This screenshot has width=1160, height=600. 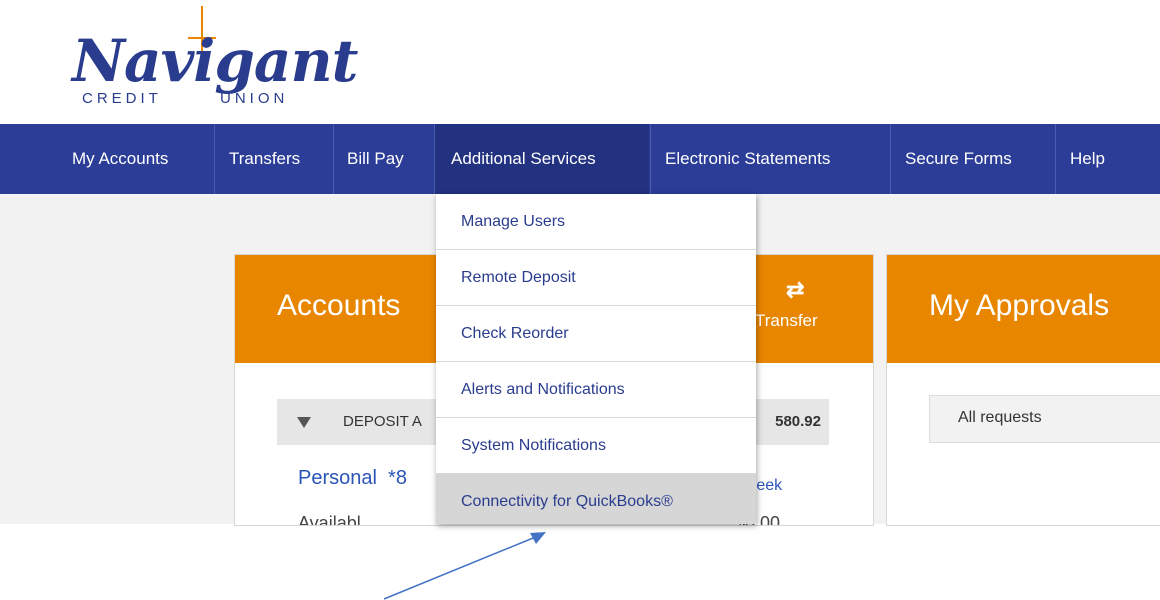 I want to click on approvals-title: My Approvals, so click(x=1019, y=305).